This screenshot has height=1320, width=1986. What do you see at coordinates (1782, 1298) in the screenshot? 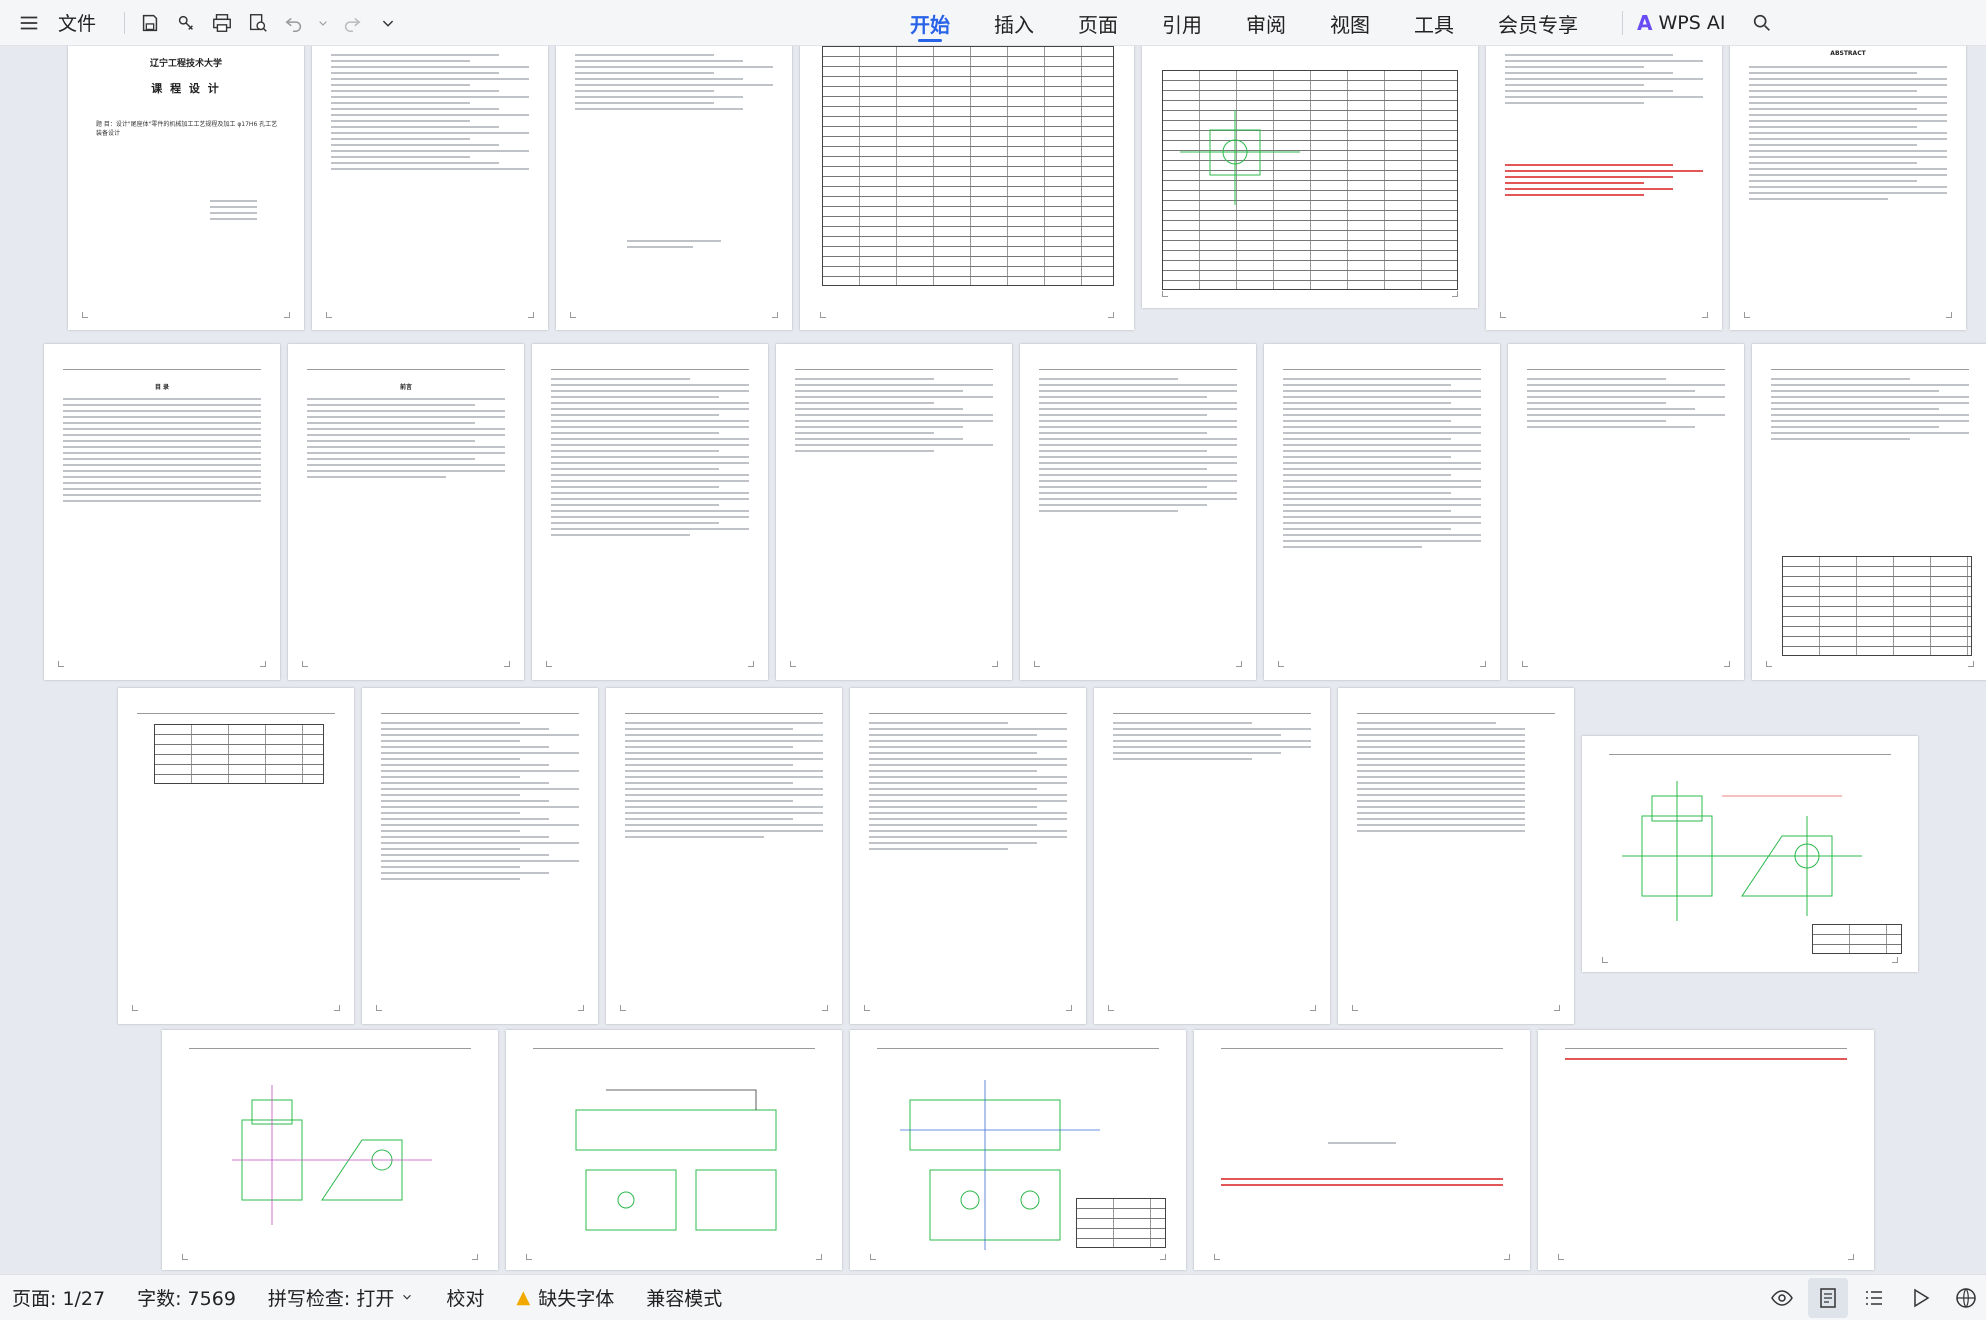
I see `eye-icon` at bounding box center [1782, 1298].